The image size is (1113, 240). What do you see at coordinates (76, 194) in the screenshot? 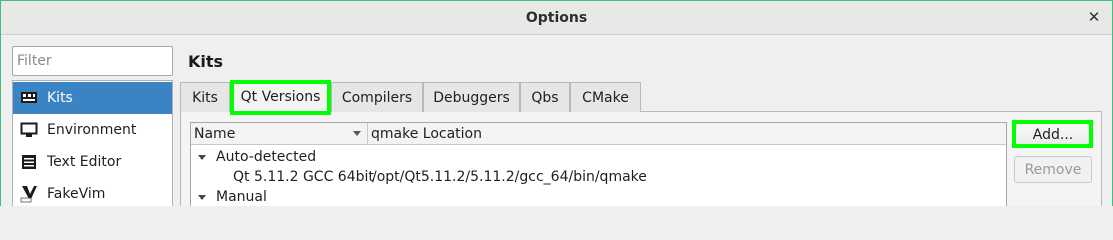
I see `sidebar-item-label: FakeVim` at bounding box center [76, 194].